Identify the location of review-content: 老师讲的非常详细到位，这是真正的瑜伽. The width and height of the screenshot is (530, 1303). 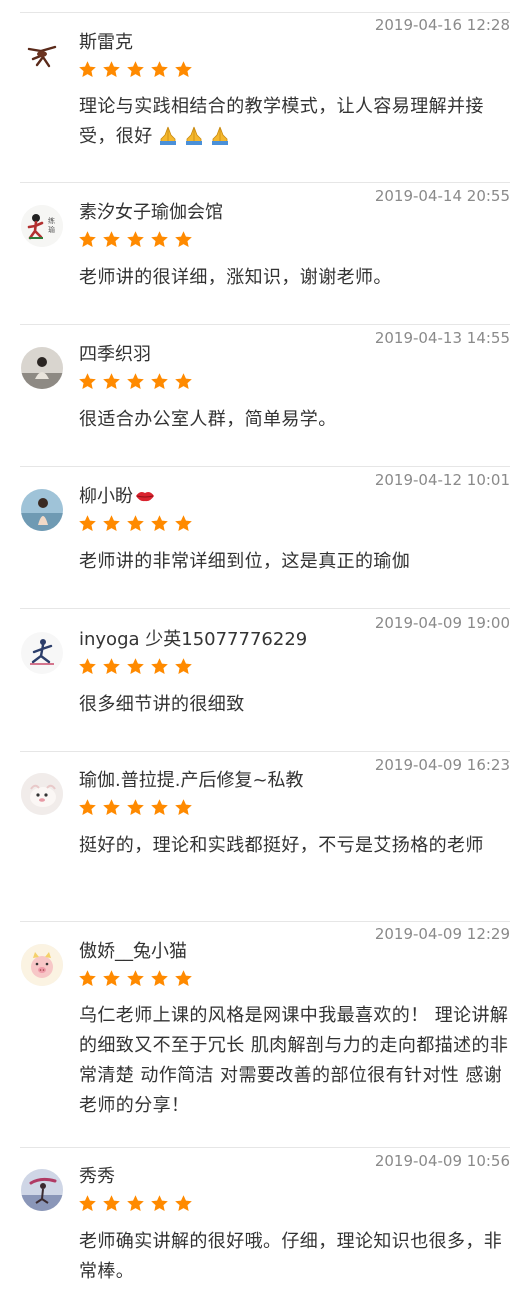
(245, 561).